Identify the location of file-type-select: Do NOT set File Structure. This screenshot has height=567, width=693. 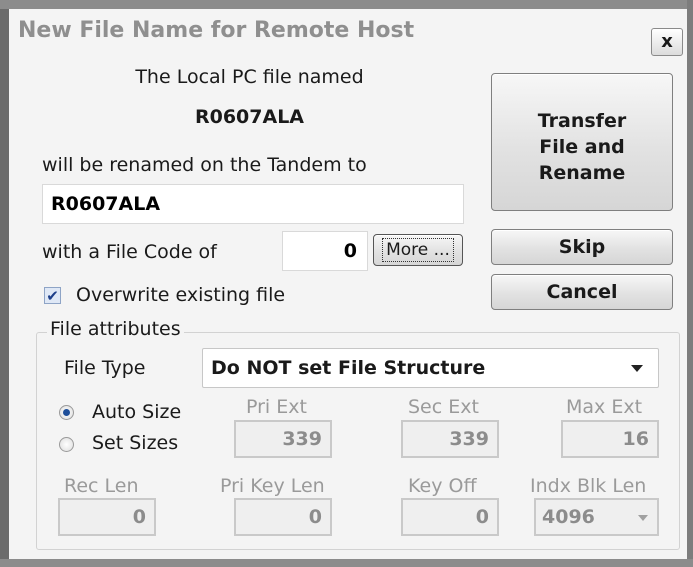
(430, 368).